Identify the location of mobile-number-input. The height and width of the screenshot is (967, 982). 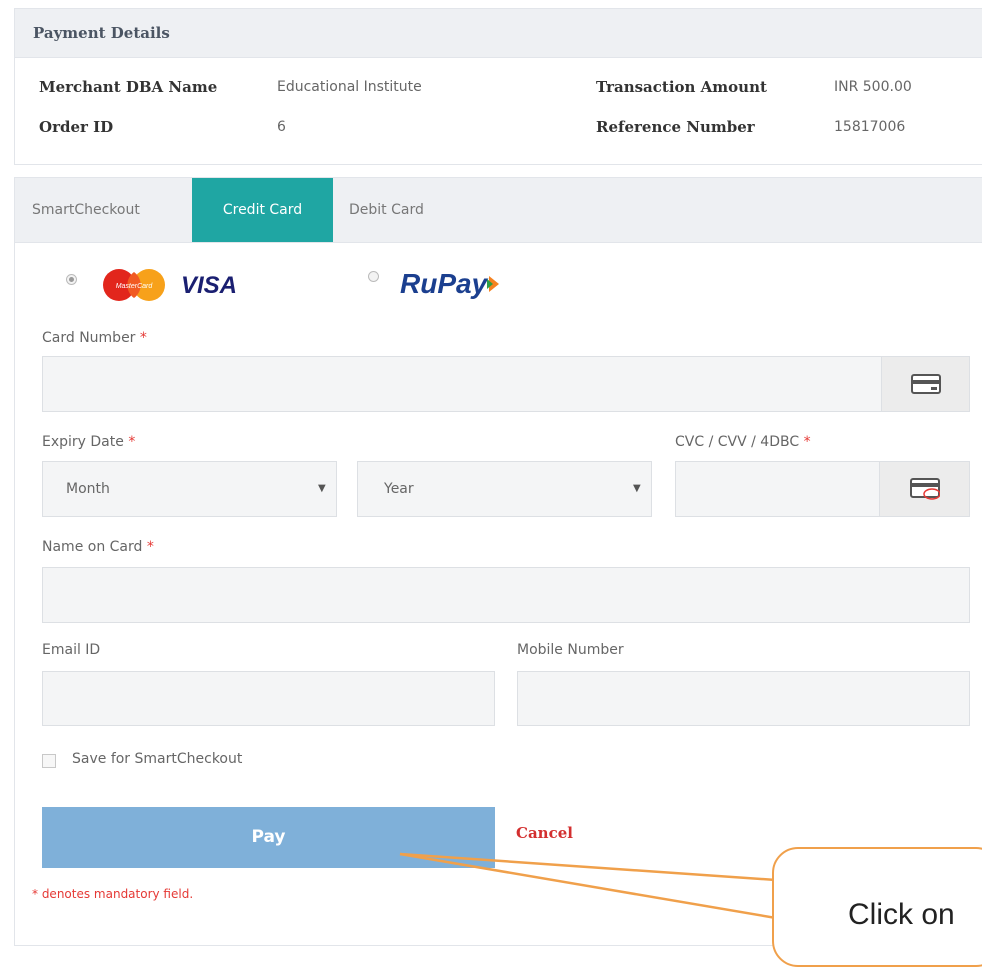
(743, 698).